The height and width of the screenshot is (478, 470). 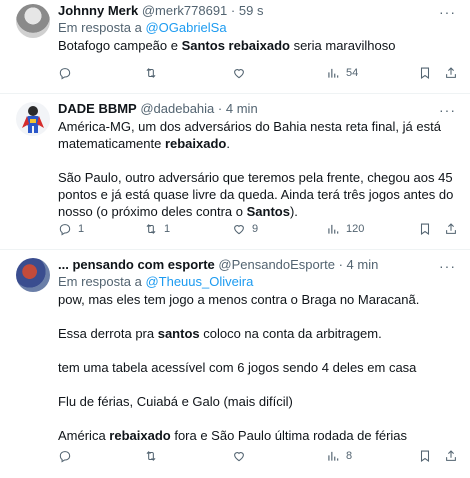 What do you see at coordinates (258, 281) in the screenshot?
I see `reply-context: Em resposta a @Theuus_Oliveira` at bounding box center [258, 281].